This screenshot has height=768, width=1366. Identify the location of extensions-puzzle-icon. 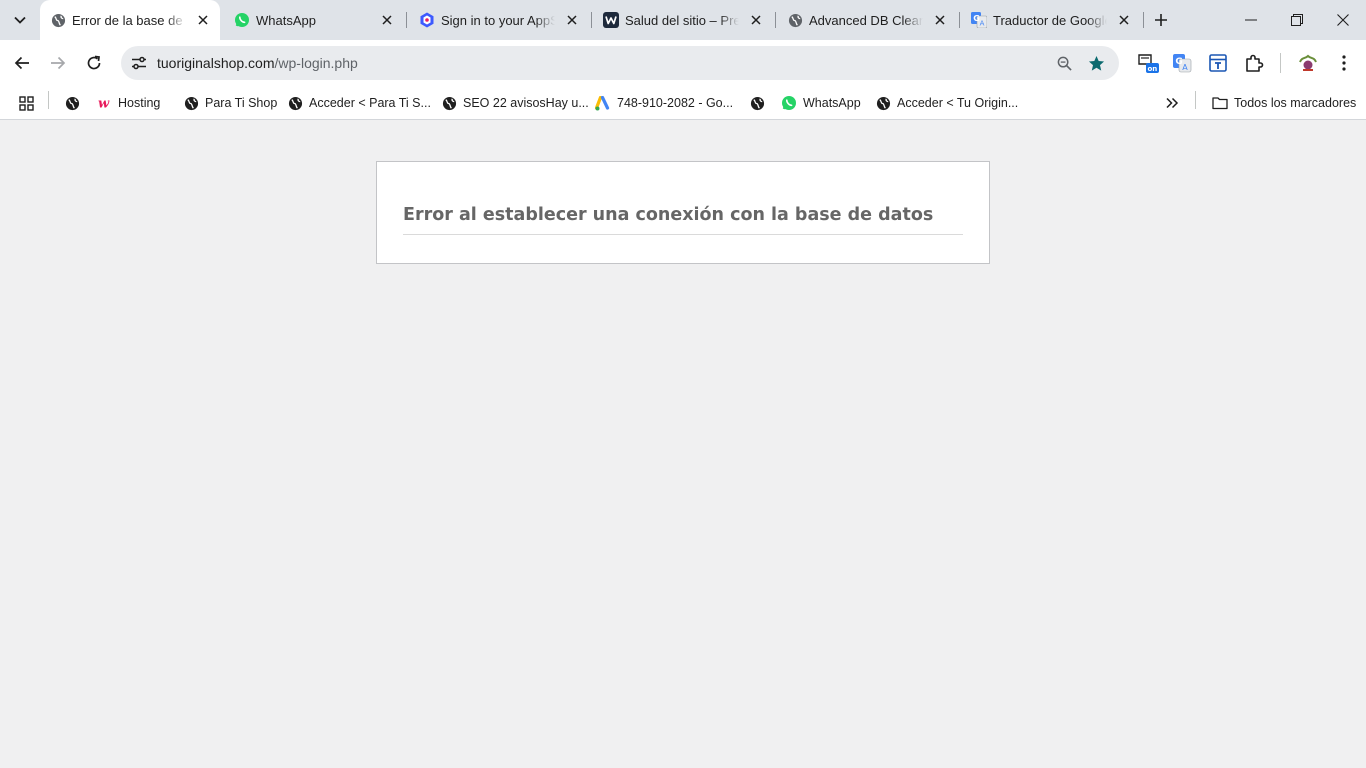
(1254, 63).